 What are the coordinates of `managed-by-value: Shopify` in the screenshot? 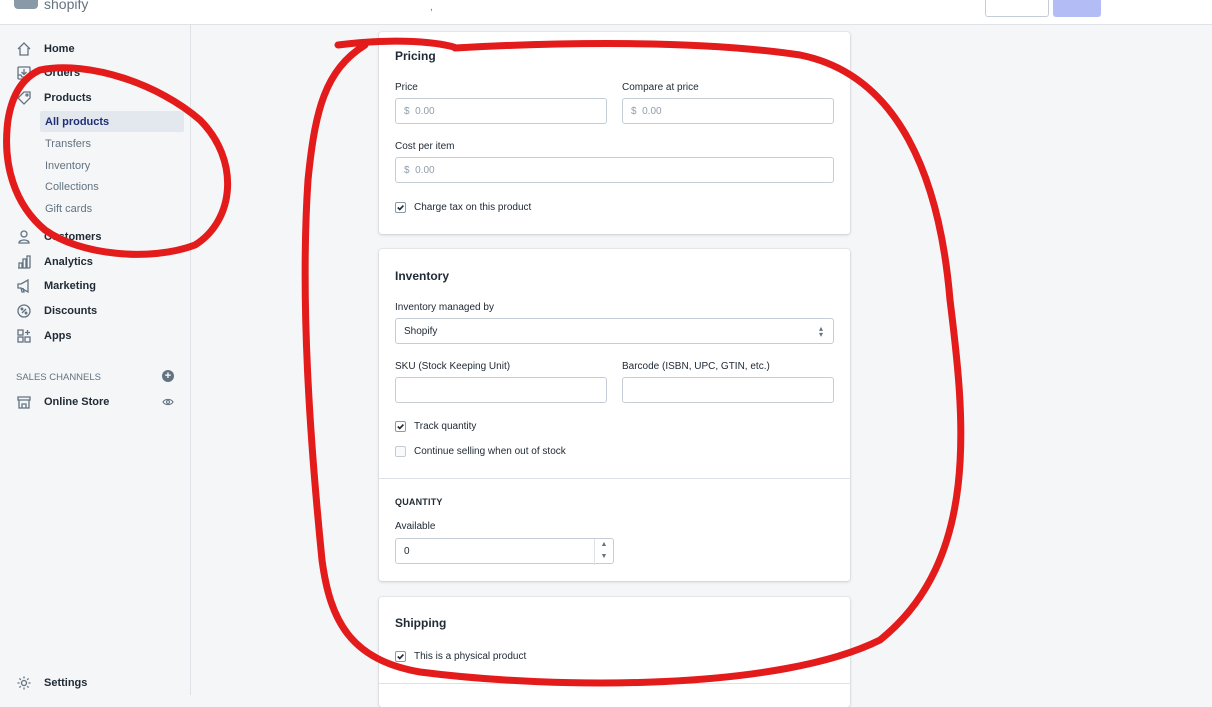 It's located at (421, 331).